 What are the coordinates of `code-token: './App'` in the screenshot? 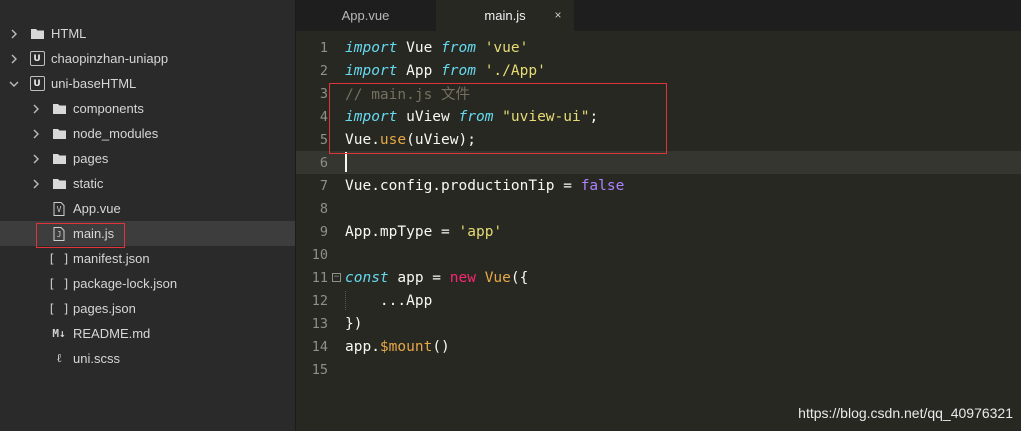 It's located at (515, 70).